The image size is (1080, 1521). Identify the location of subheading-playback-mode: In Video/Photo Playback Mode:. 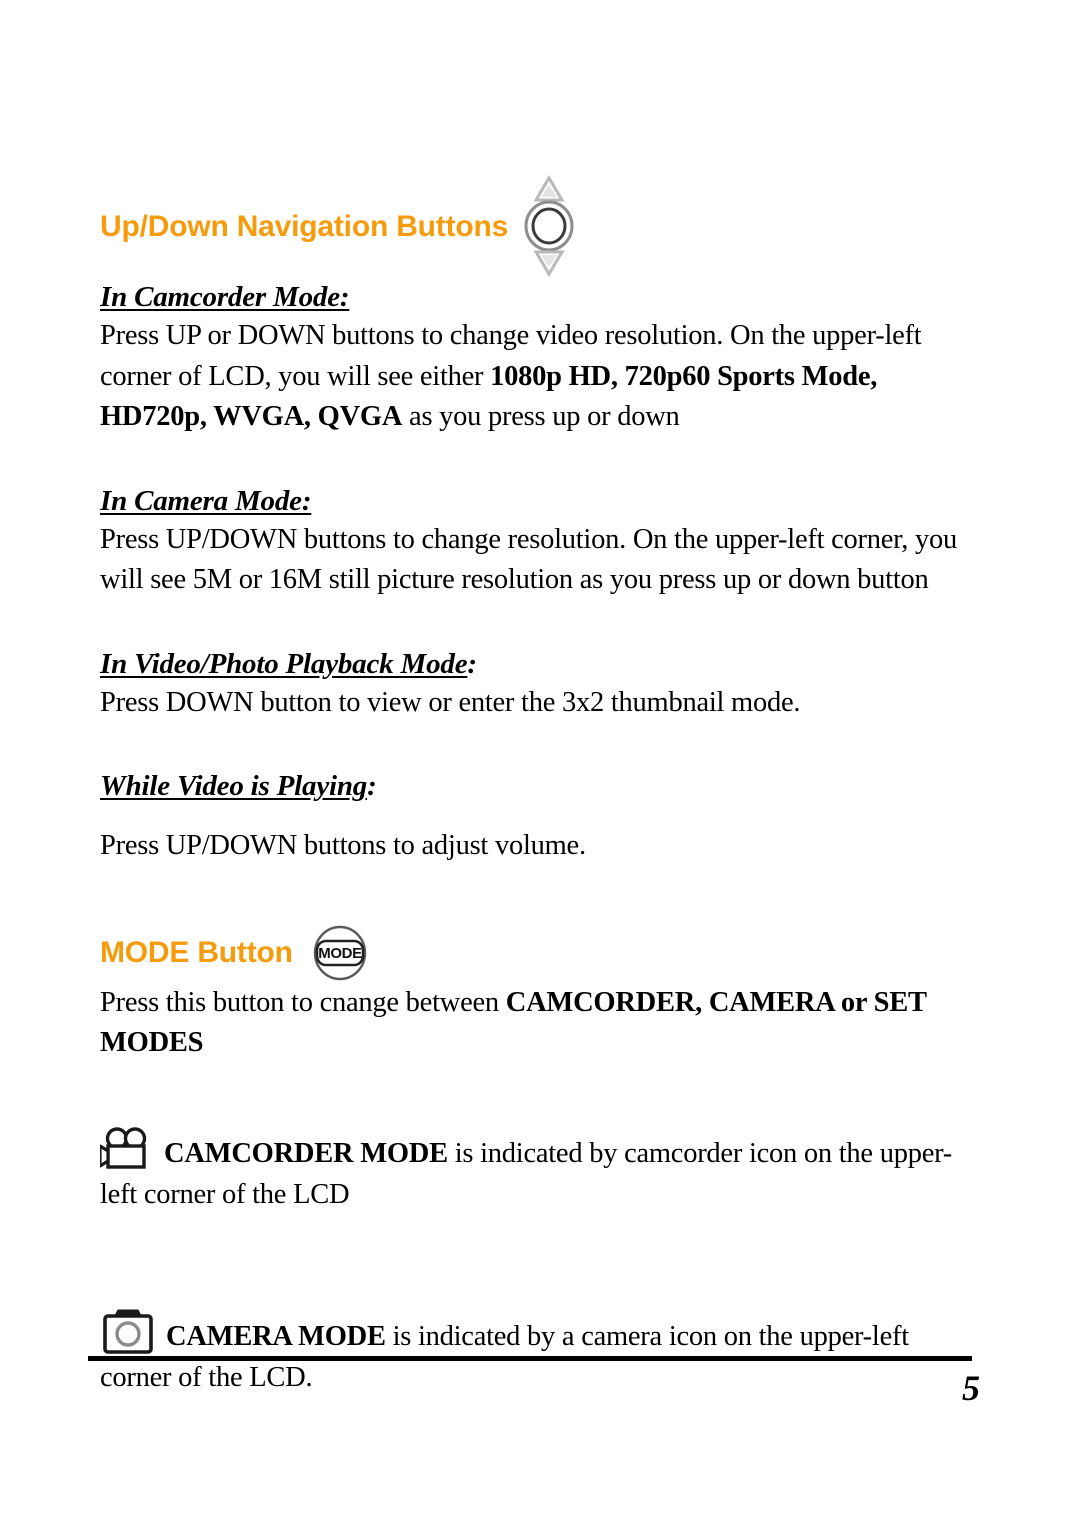
(540, 664).